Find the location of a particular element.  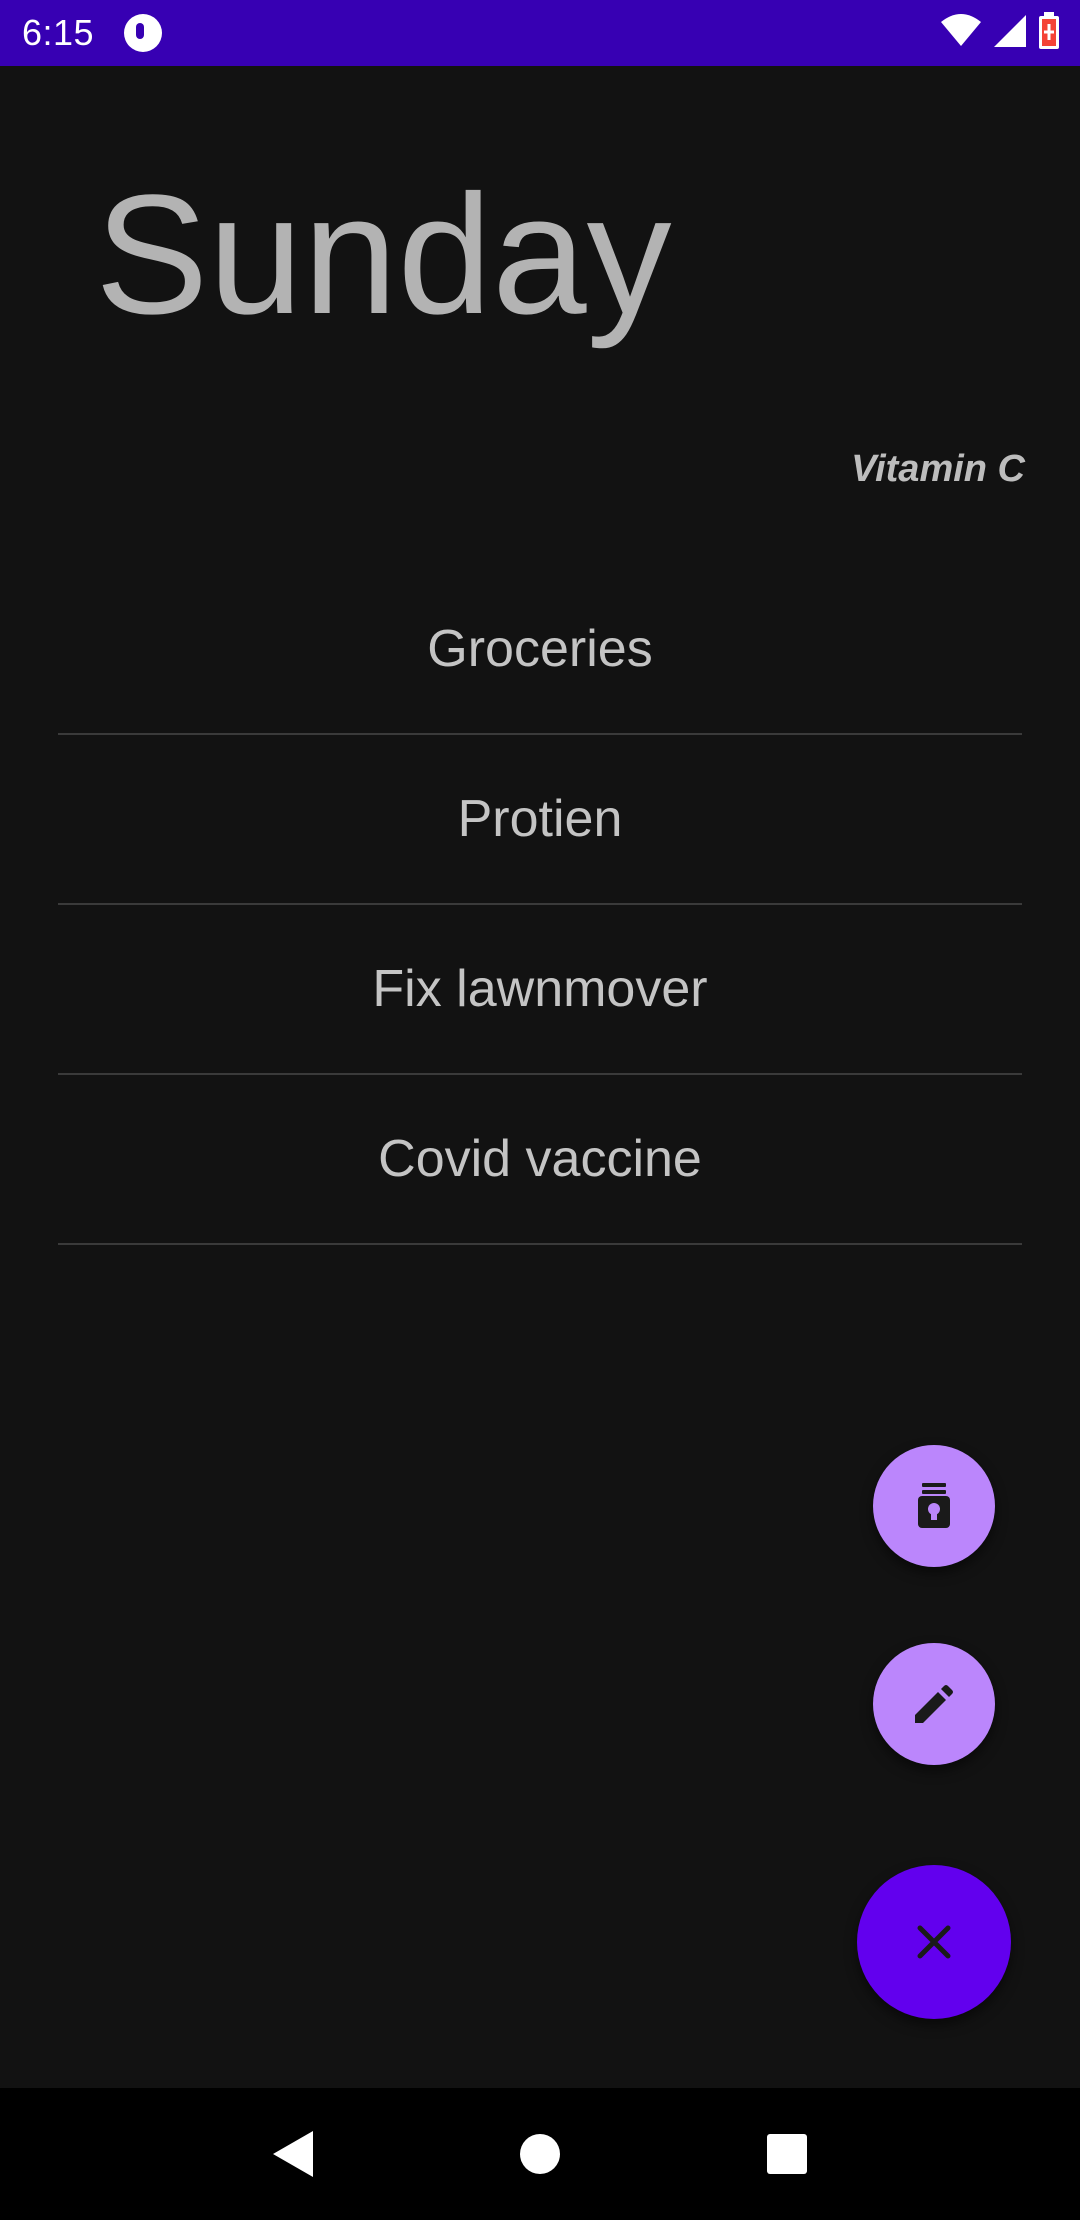

signal-icon is located at coordinates (1010, 31).